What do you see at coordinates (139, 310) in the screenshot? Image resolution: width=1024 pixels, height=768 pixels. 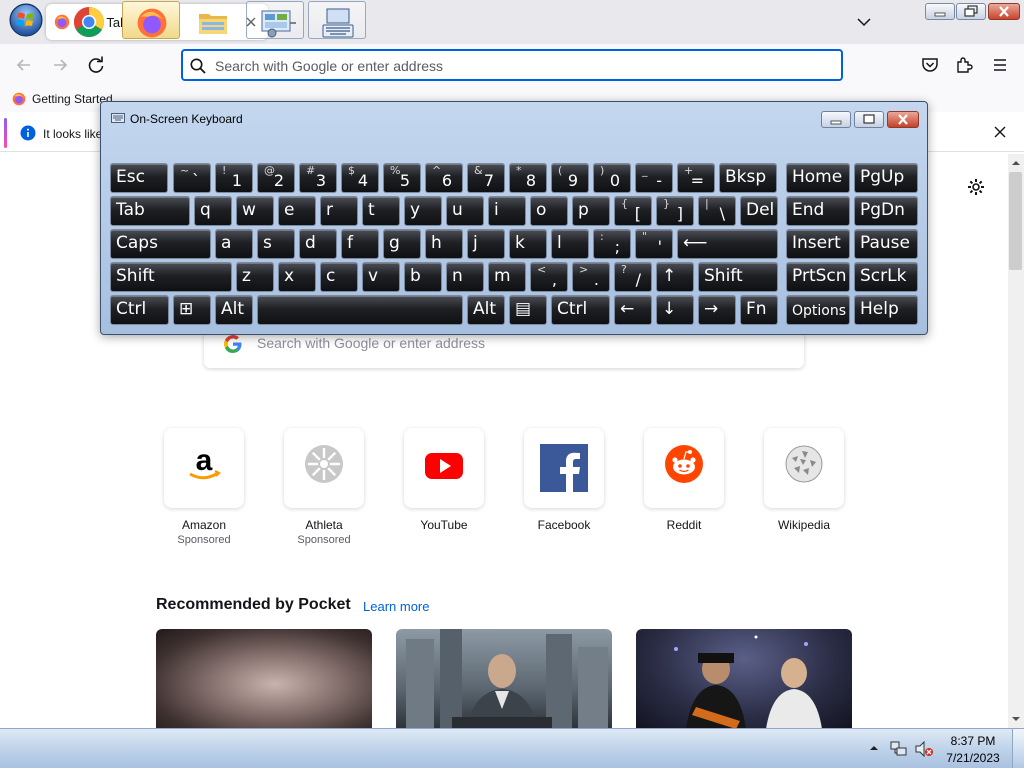 I see `key-ctrl-left: Ctrl` at bounding box center [139, 310].